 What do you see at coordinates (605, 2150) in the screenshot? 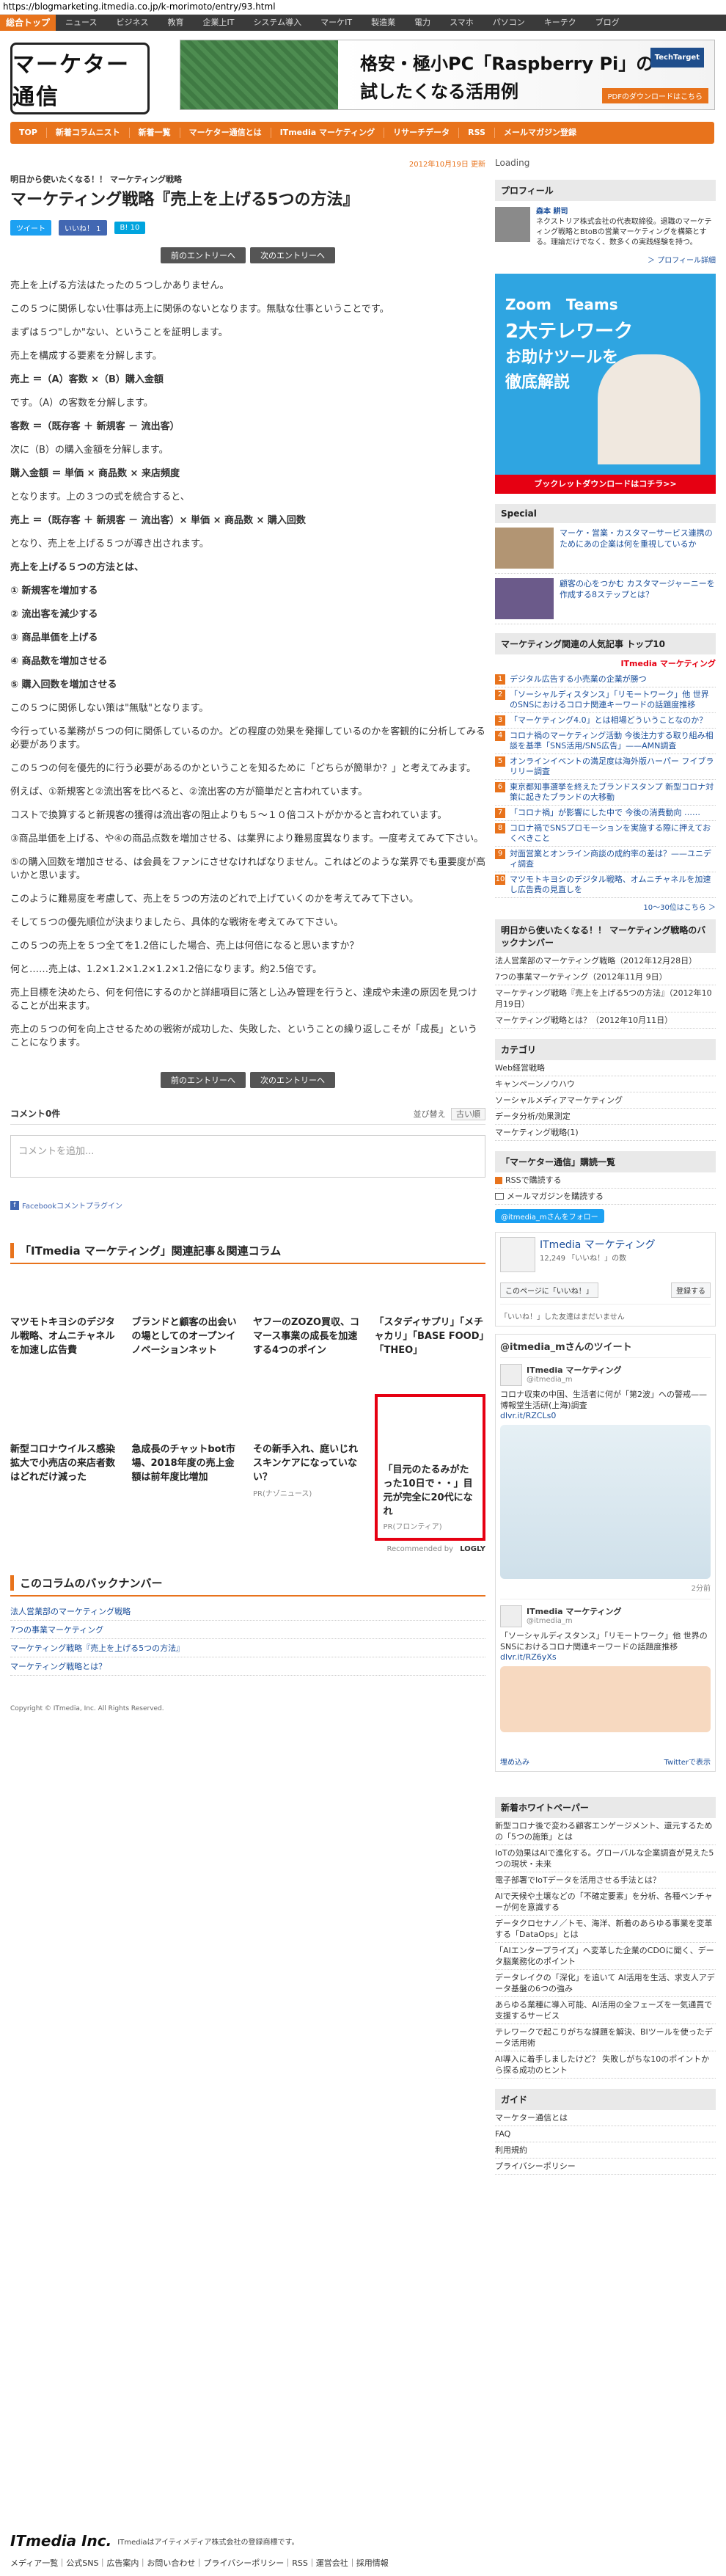
I see `guide-item: 利用規約` at bounding box center [605, 2150].